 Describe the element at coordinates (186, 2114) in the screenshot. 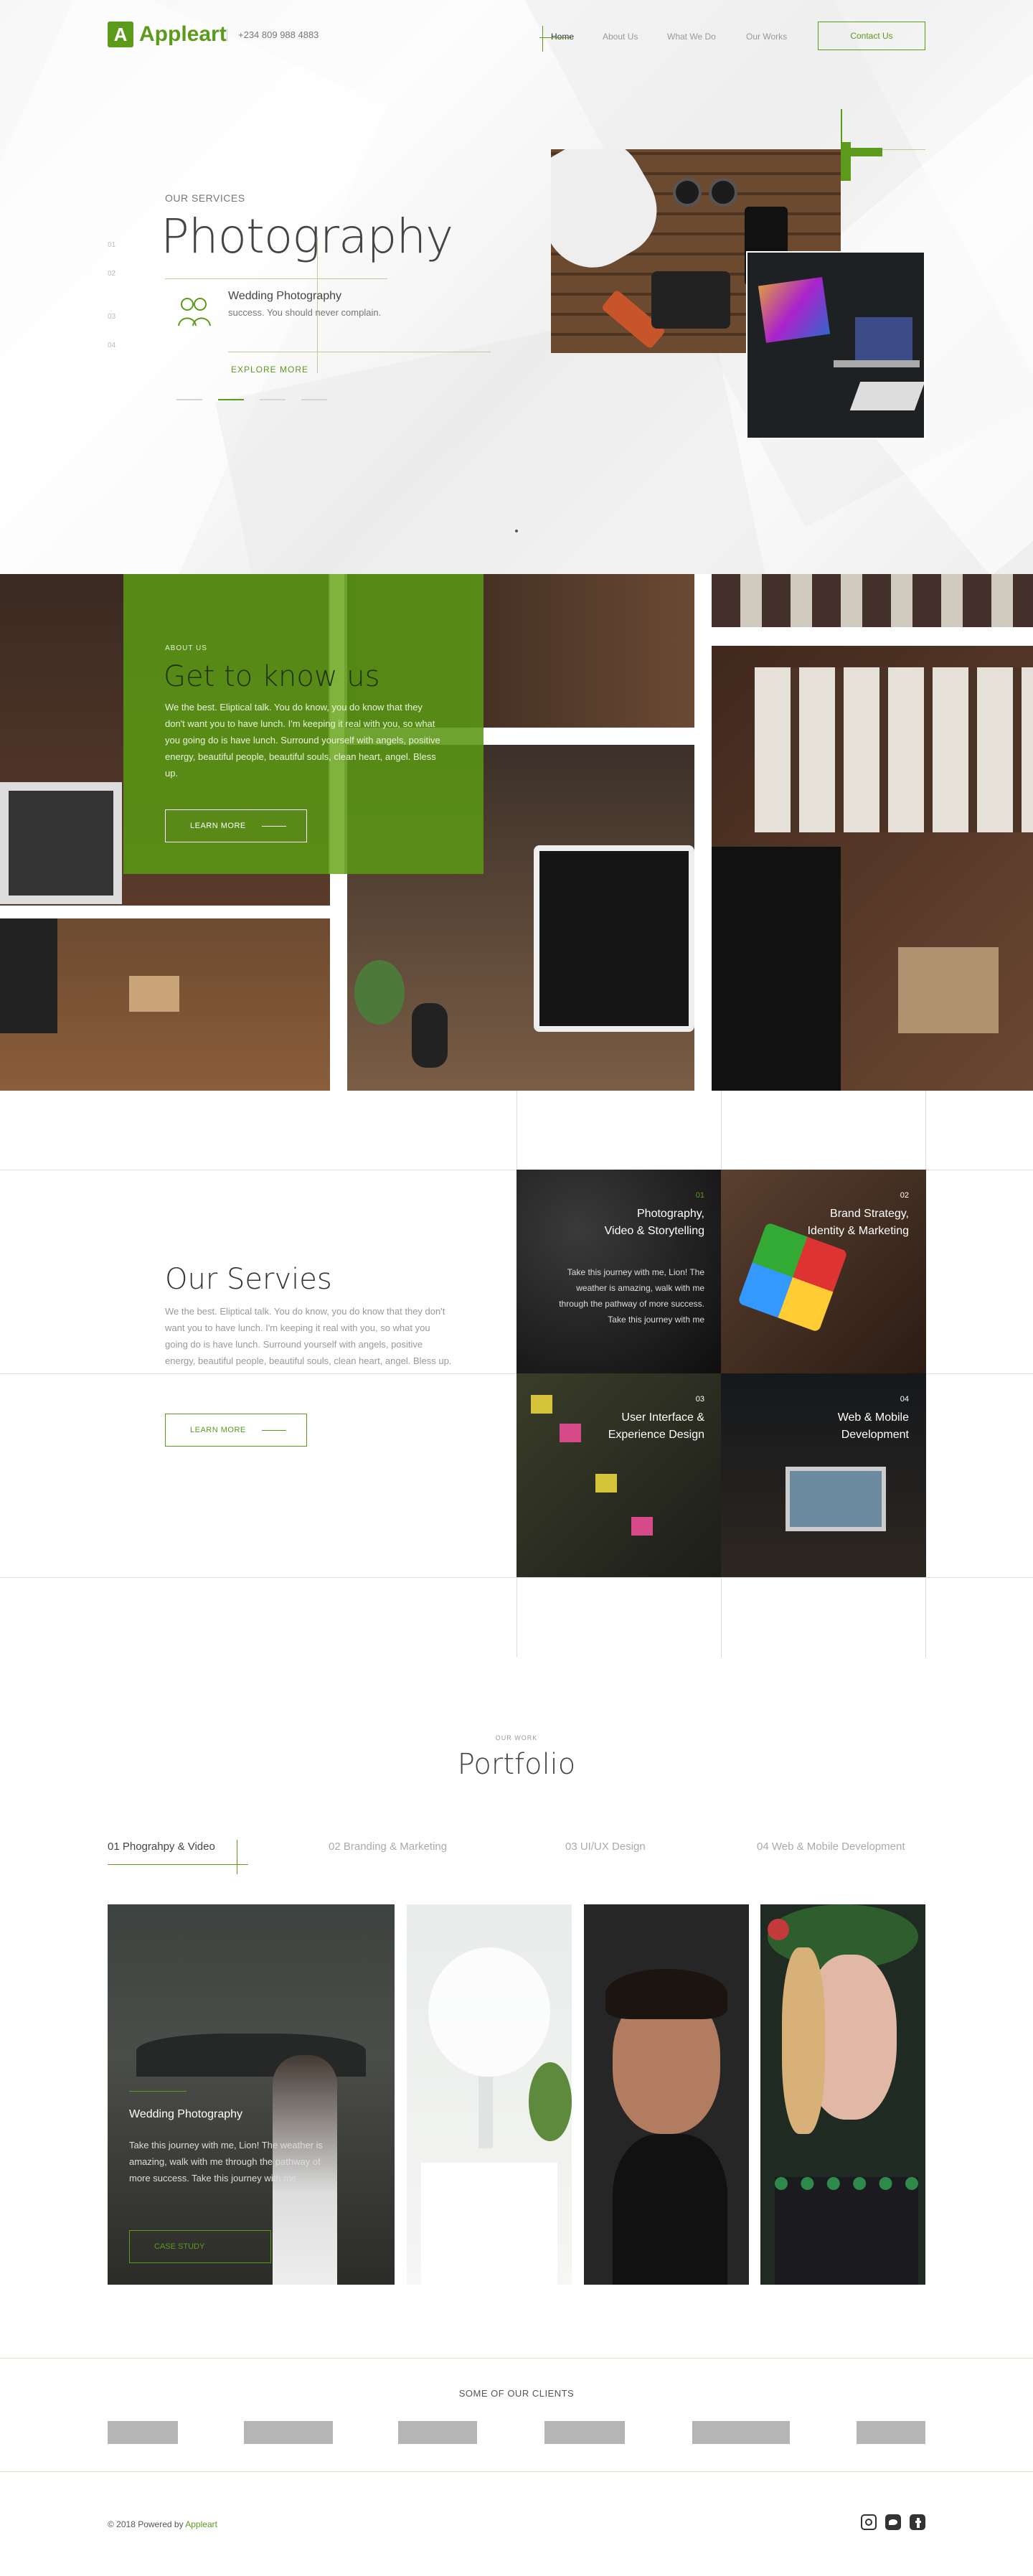

I see `case-title: Wedding Photography` at that location.